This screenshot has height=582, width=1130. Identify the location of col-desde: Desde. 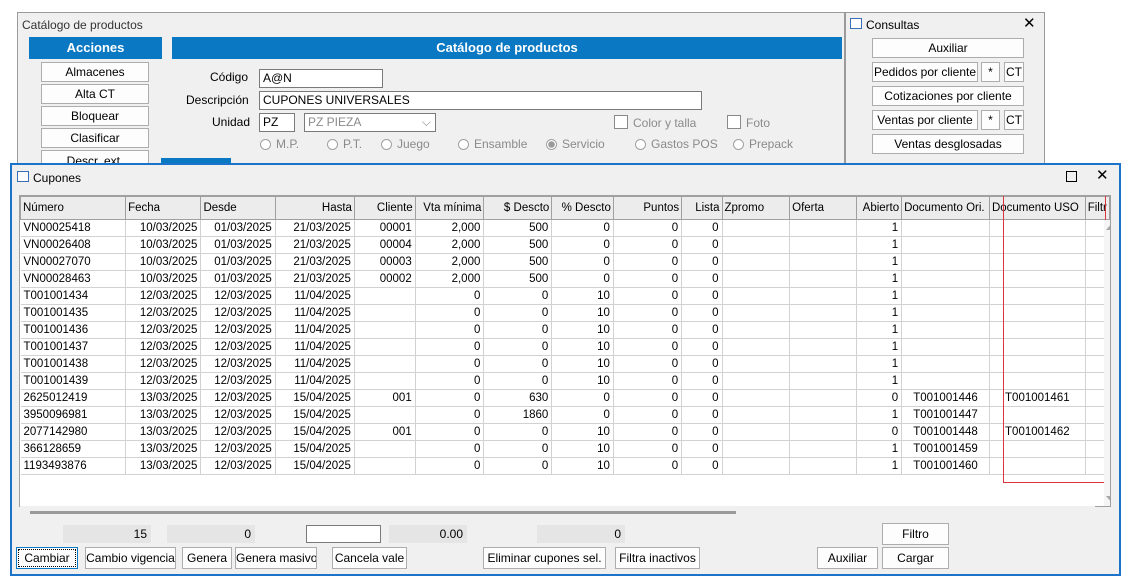
(238, 208).